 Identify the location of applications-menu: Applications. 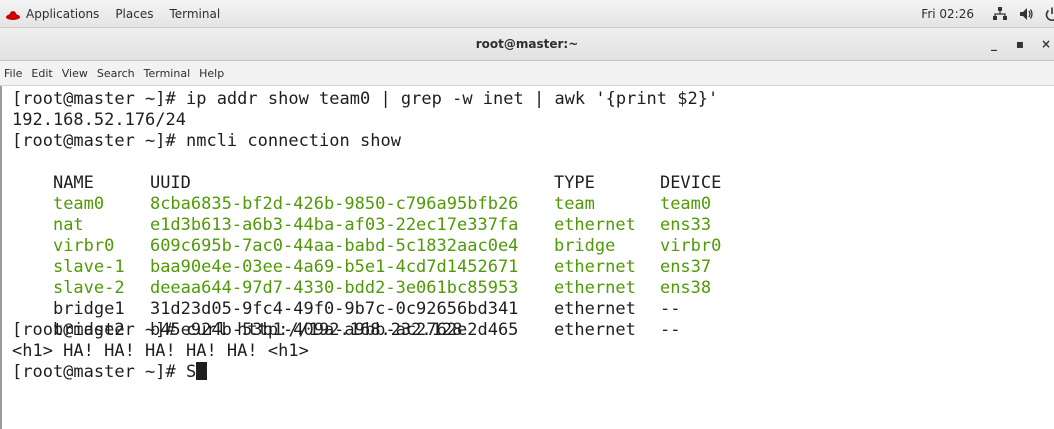
(52, 14).